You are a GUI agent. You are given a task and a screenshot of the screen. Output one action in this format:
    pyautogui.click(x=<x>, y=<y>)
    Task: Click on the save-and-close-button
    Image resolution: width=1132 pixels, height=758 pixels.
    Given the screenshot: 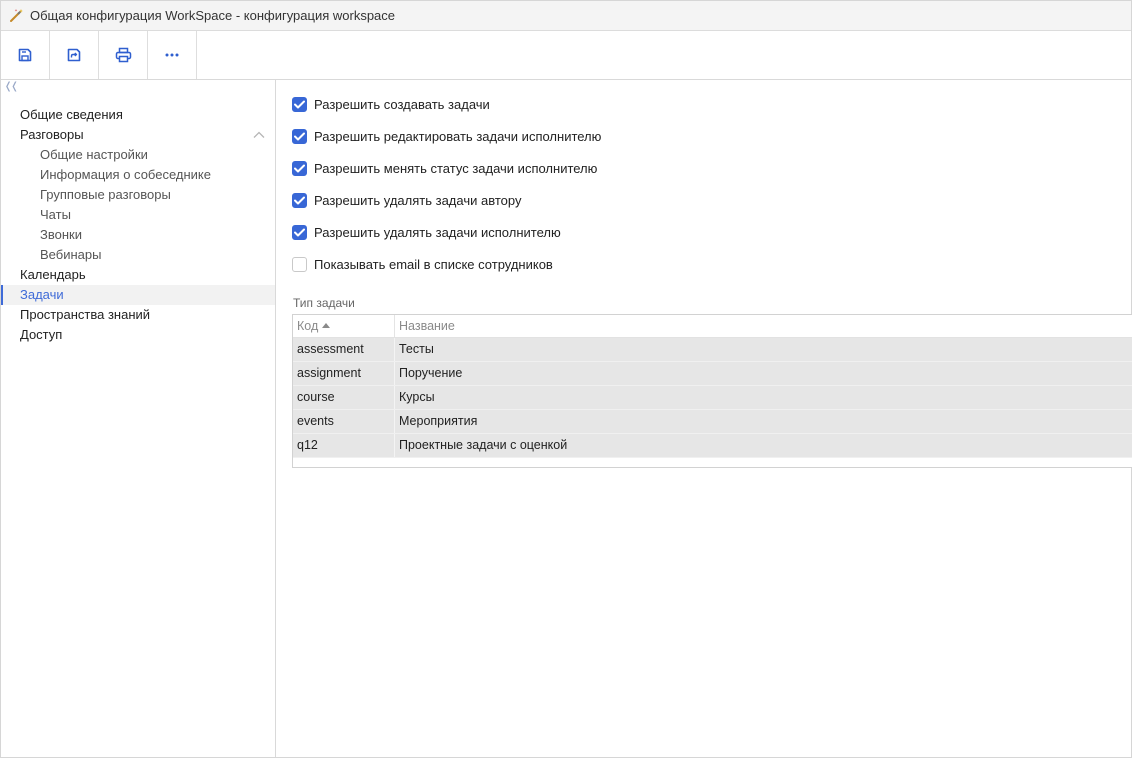 What is the action you would take?
    pyautogui.click(x=74, y=55)
    